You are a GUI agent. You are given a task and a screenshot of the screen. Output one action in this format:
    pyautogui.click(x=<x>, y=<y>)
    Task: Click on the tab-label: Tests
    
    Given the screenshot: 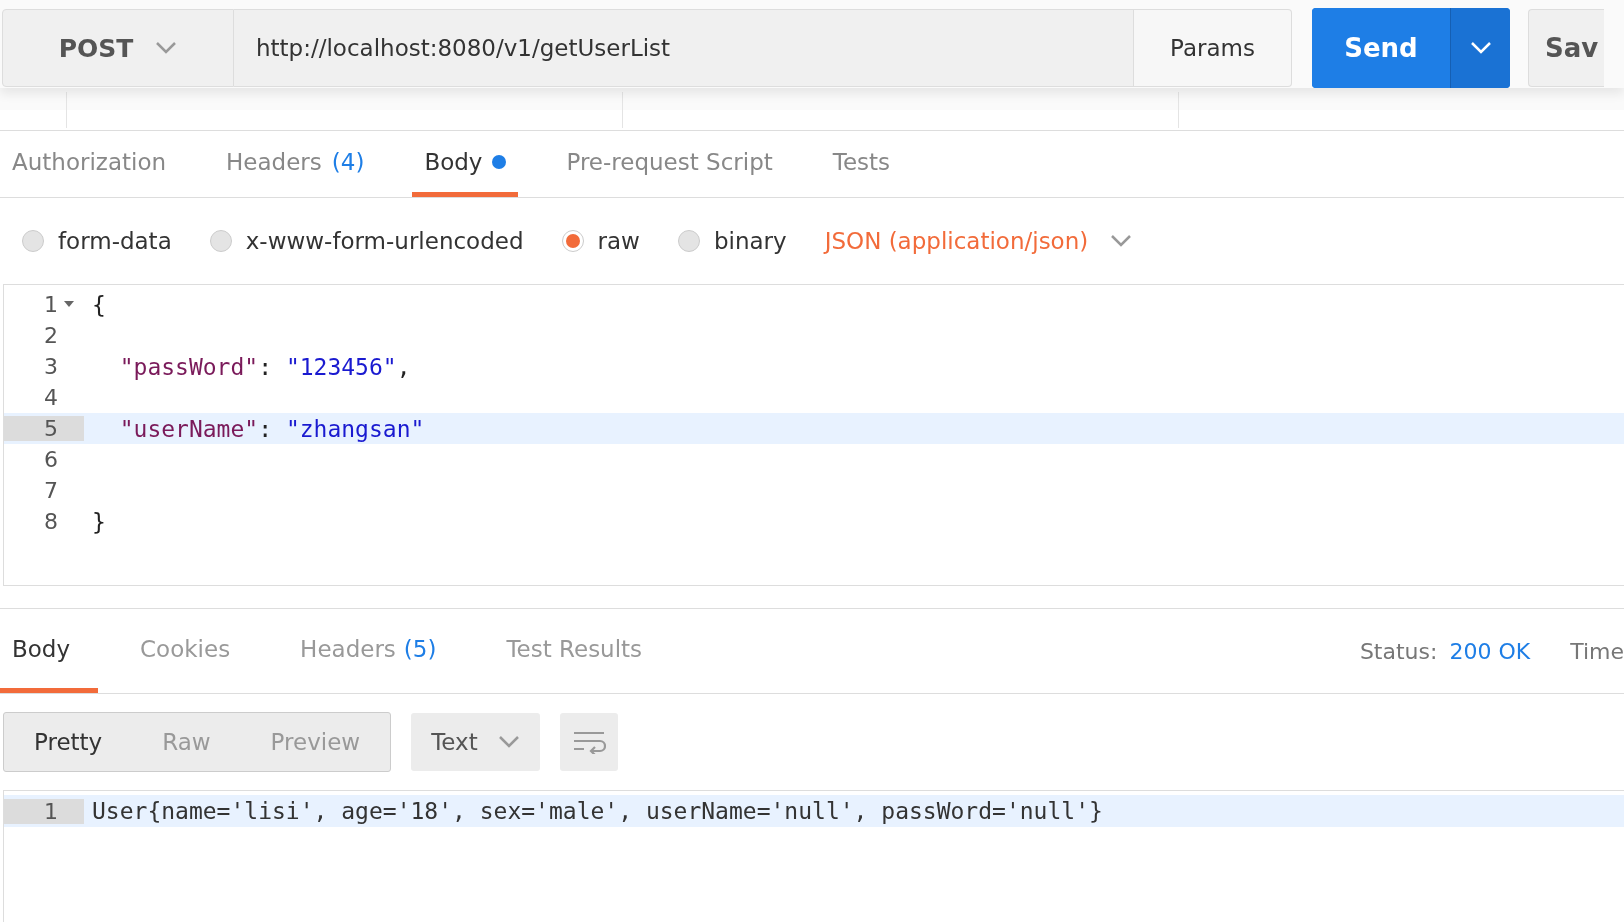 What is the action you would take?
    pyautogui.click(x=861, y=161)
    